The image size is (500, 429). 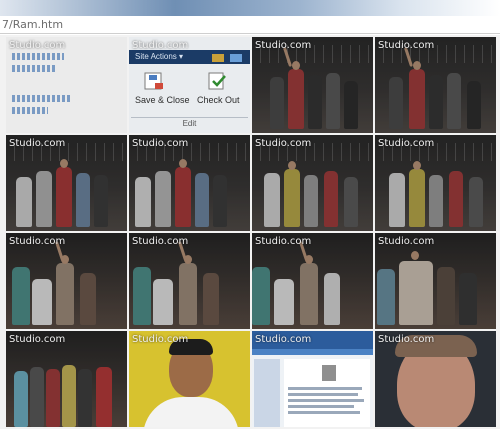 I want to click on address-bar: 7/Ram.htm, so click(x=250, y=25).